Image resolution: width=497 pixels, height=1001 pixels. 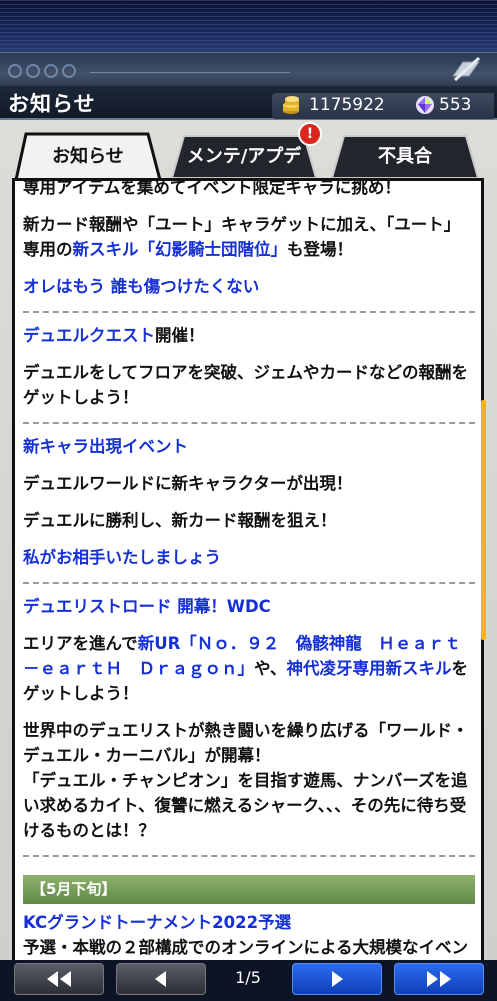 I want to click on next-page-button, so click(x=337, y=979).